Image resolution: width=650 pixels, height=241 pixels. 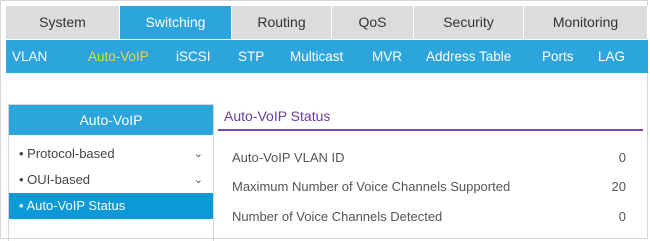 I want to click on field-value: 20, so click(x=618, y=186).